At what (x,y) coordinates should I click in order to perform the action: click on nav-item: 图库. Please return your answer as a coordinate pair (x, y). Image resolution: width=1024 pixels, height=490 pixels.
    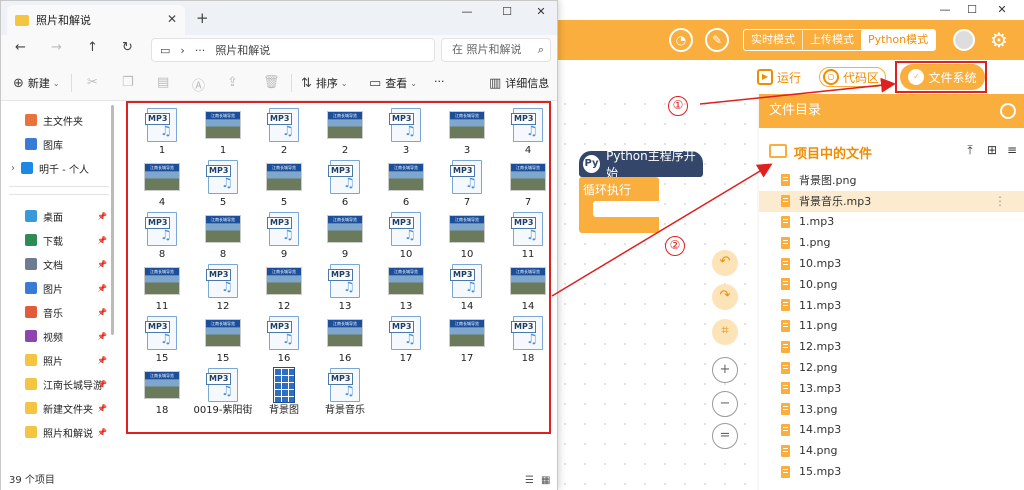
    Looking at the image, I should click on (57, 144).